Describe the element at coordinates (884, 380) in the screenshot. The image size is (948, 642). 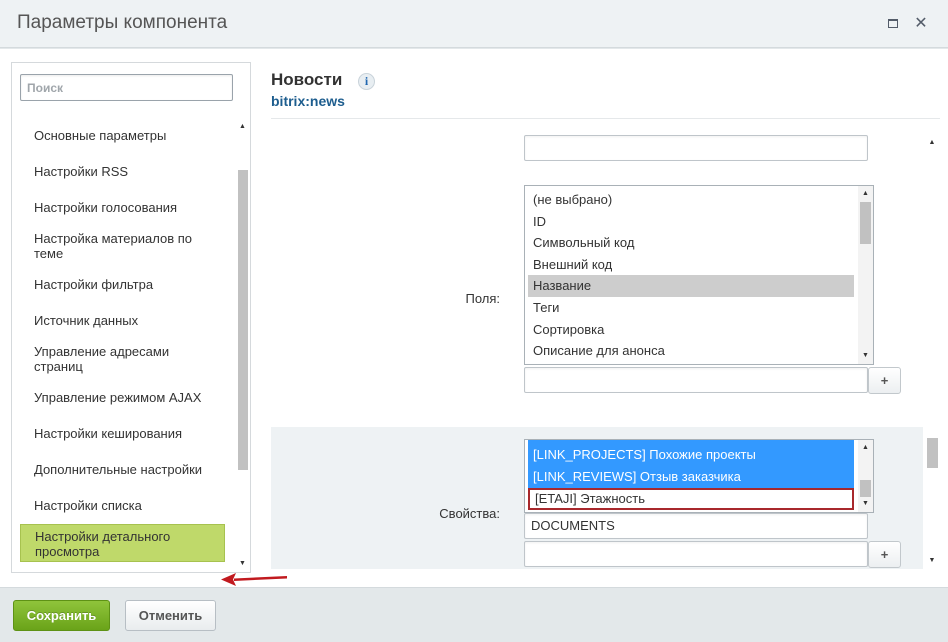
I see `fields-add-button: +` at that location.